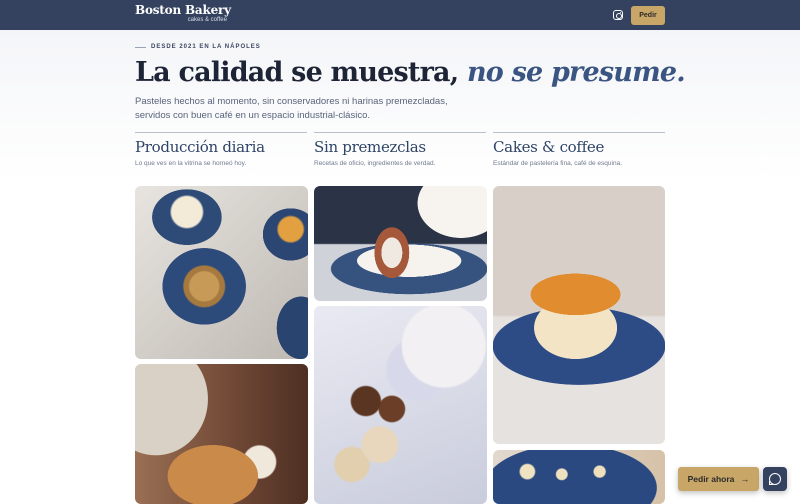  What do you see at coordinates (576, 72) in the screenshot?
I see `headline-accent: no se presume.` at bounding box center [576, 72].